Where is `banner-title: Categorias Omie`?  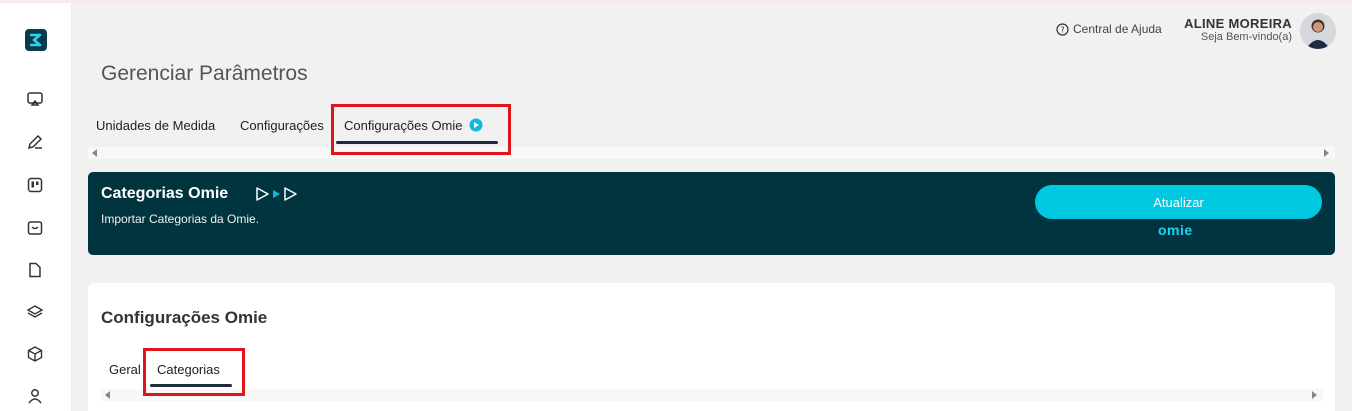 banner-title: Categorias Omie is located at coordinates (165, 193).